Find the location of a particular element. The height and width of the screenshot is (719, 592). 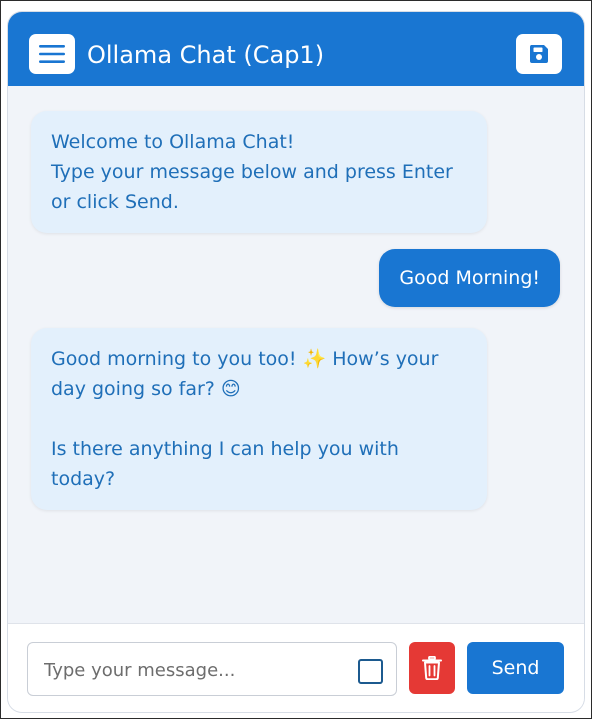

hamburger-menu-icon is located at coordinates (52, 54).